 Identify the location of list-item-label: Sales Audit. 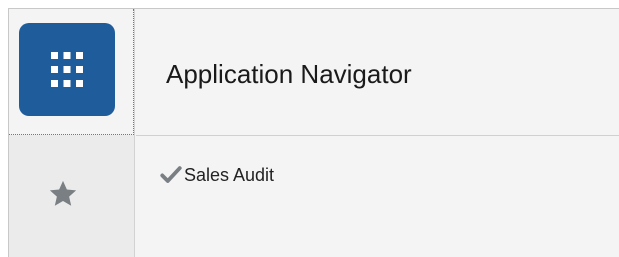
(229, 174).